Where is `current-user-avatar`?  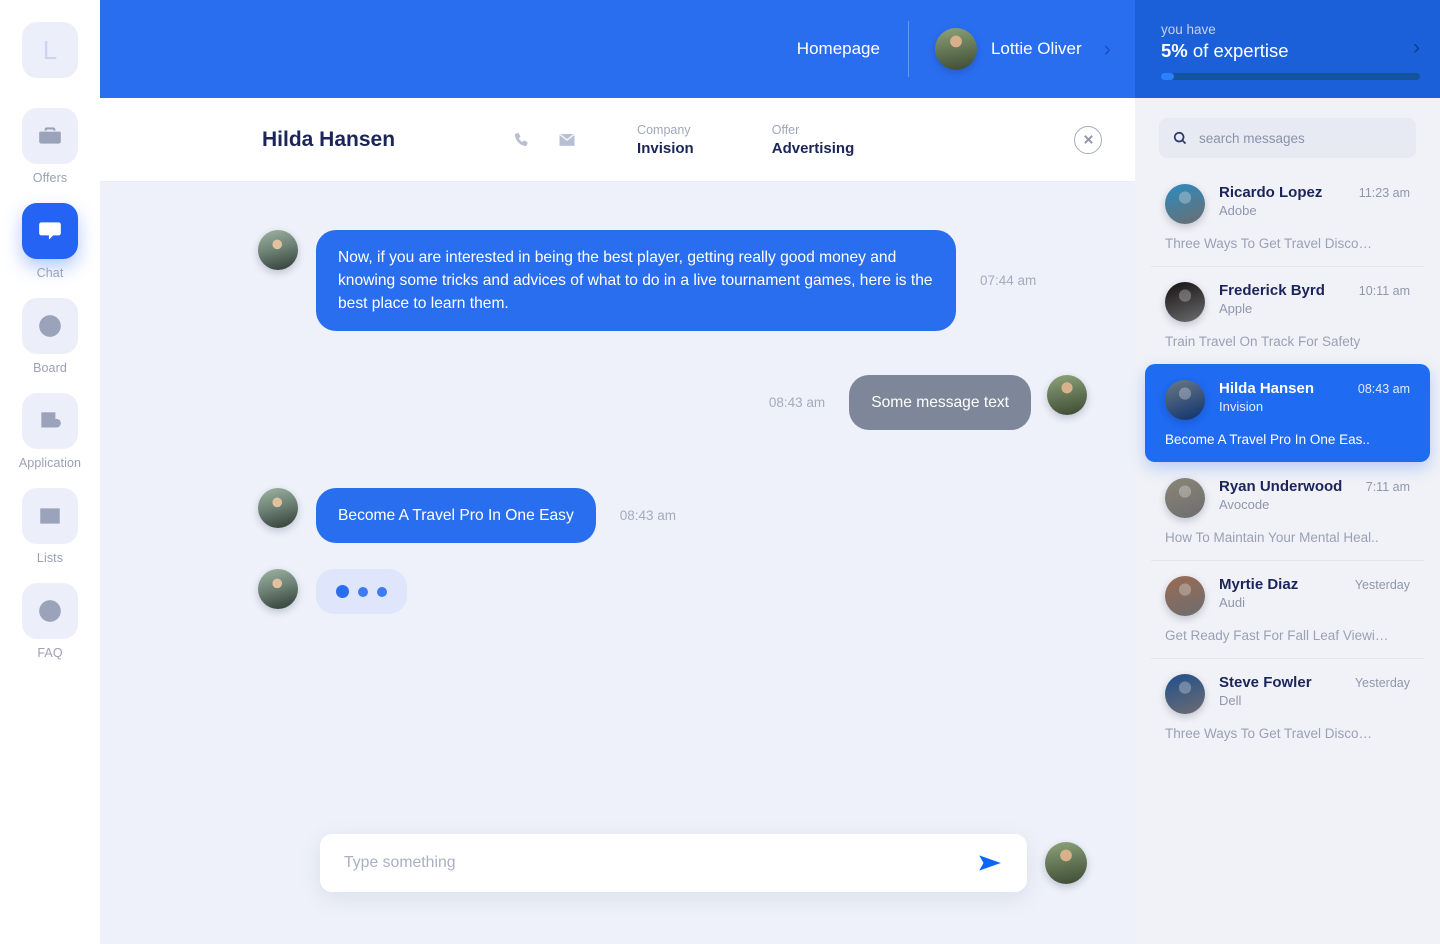 current-user-avatar is located at coordinates (955, 49).